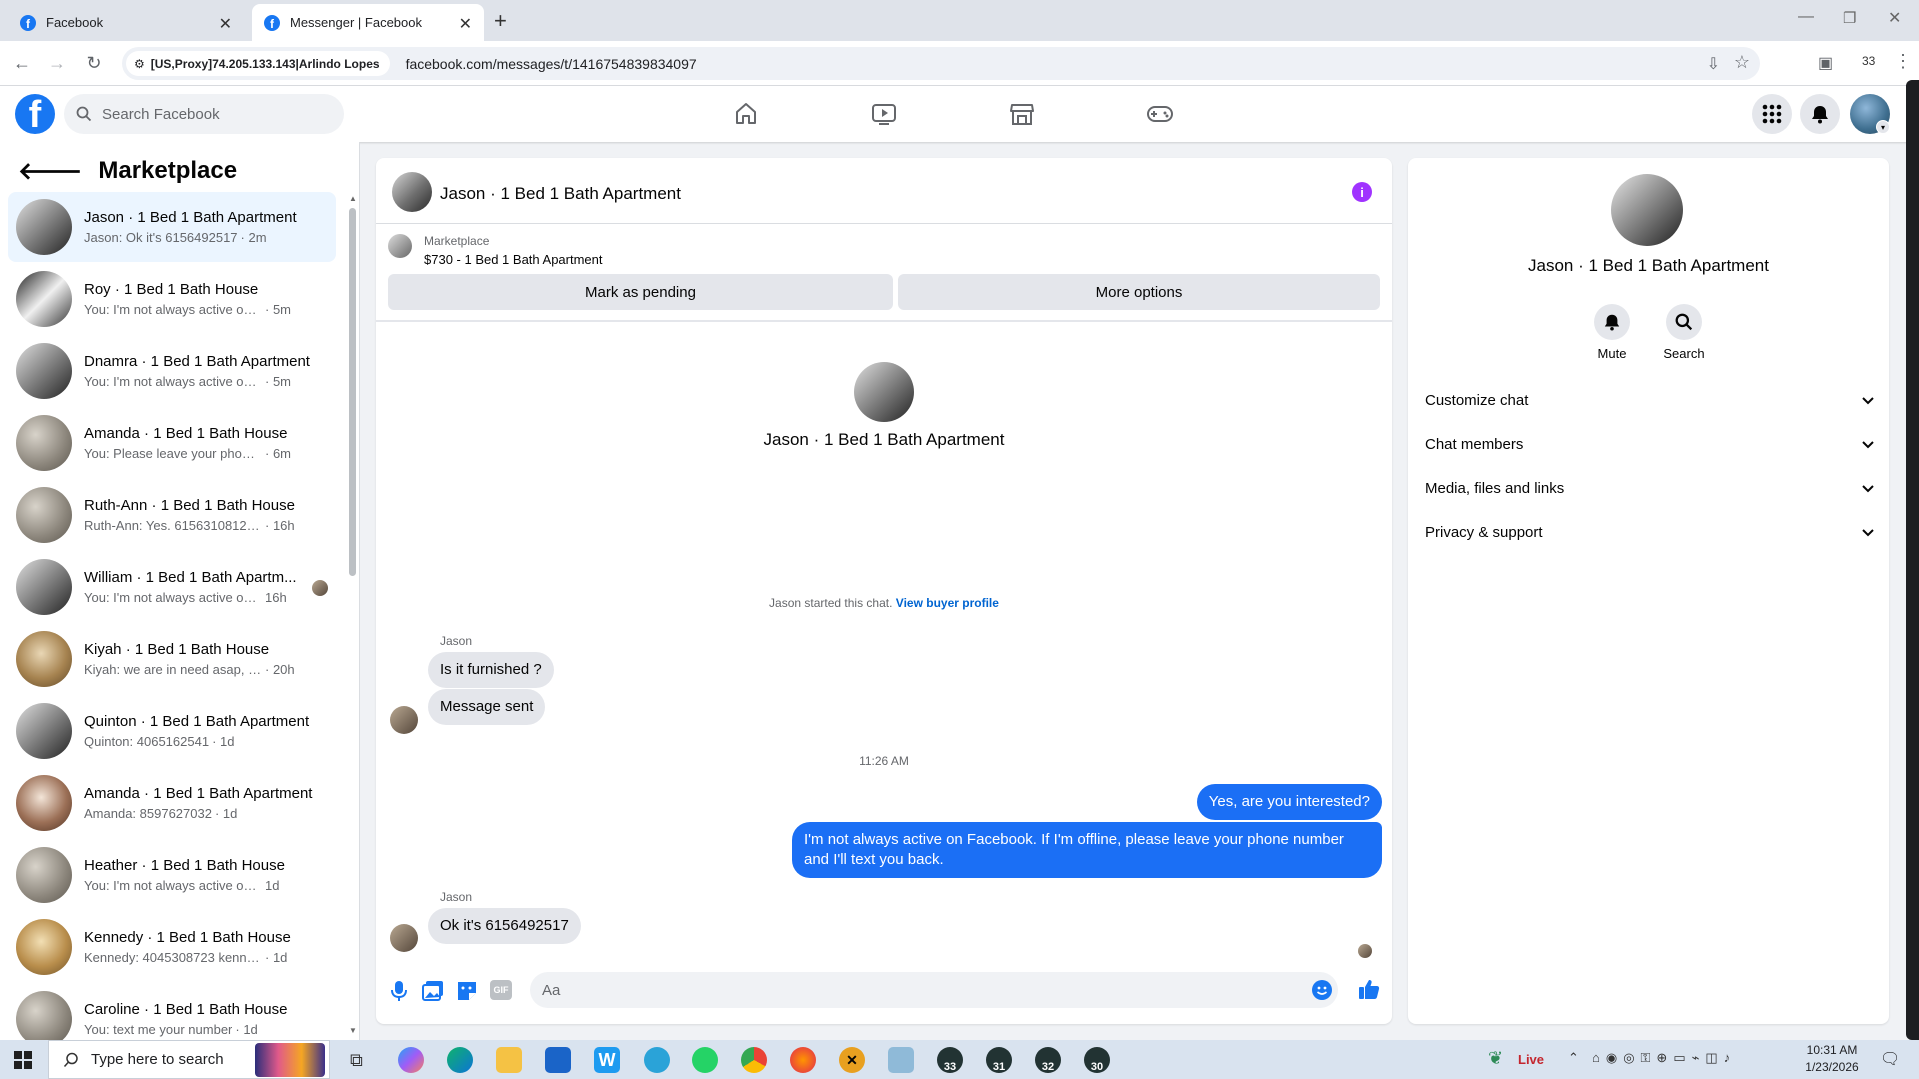 The width and height of the screenshot is (1919, 1079). Describe the element at coordinates (368, 22) in the screenshot. I see `tab-messenger: f Messenger | Facebook ✕` at that location.